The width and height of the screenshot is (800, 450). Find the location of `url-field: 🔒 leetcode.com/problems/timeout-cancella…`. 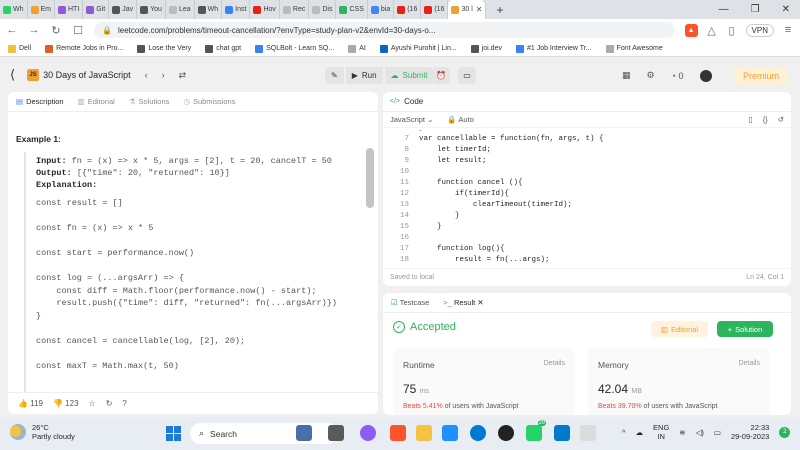

url-field: 🔒 leetcode.com/problems/timeout-cancella… is located at coordinates (384, 30).